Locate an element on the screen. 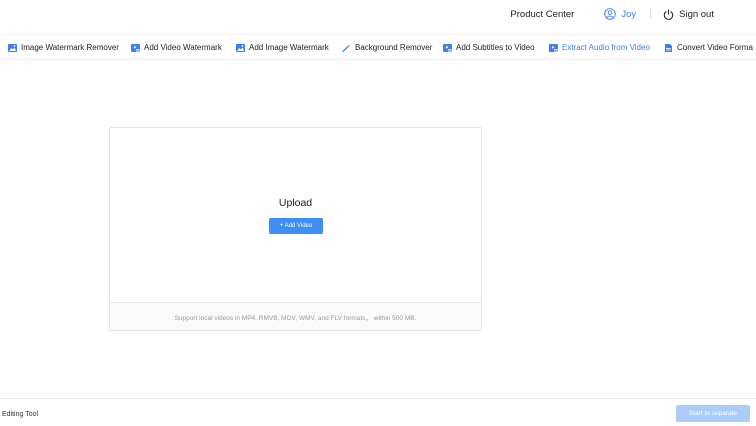  username: Joy is located at coordinates (629, 14).